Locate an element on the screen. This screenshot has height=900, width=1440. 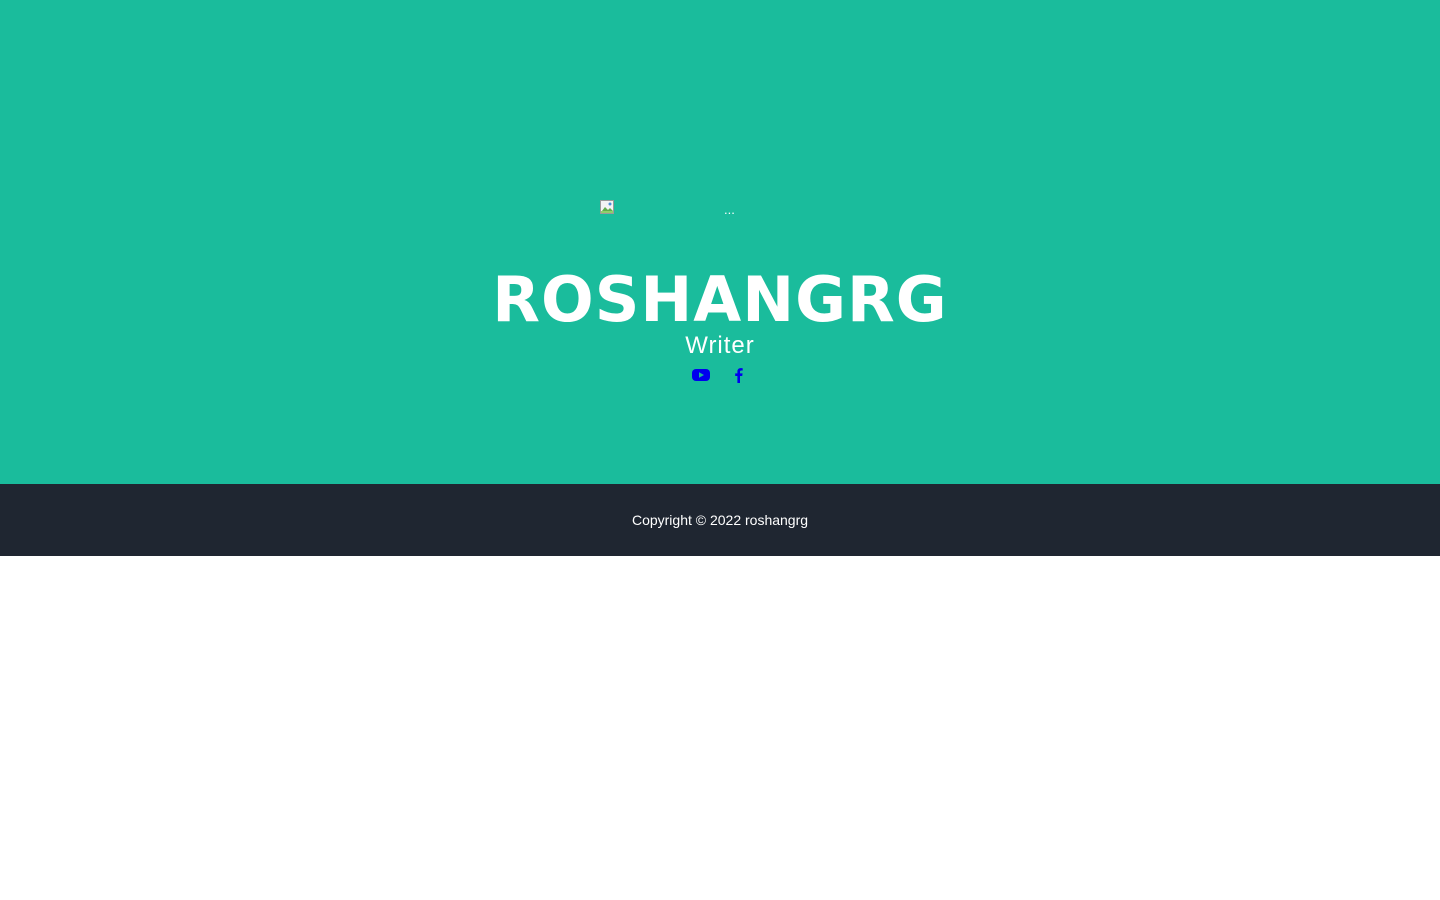
broken-image-icon is located at coordinates (607, 207).